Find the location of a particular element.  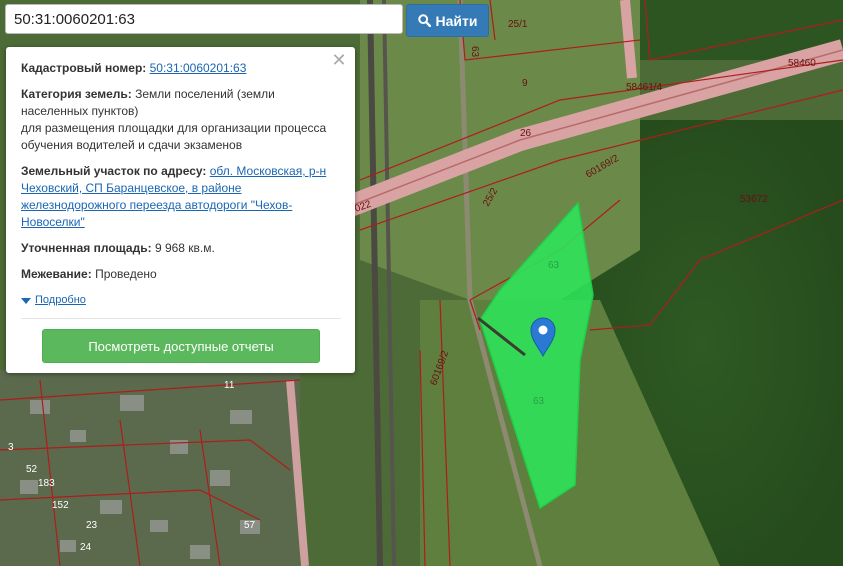

map-label: 58461/4 is located at coordinates (644, 87).